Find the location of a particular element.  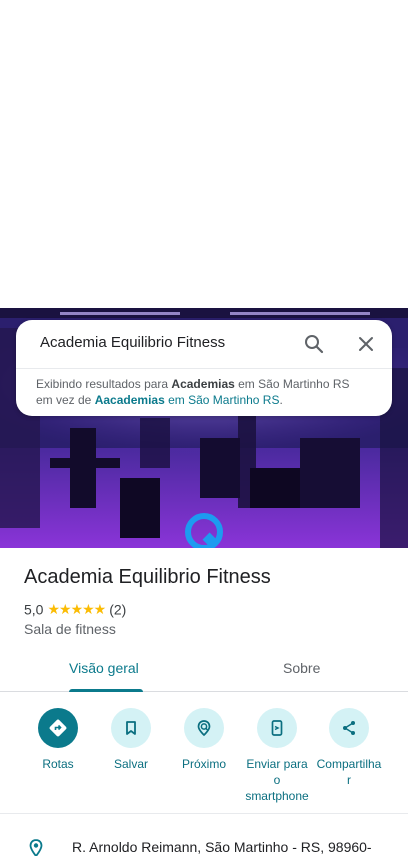

send-to-phone-label-line-2: o is located at coordinates (277, 780).